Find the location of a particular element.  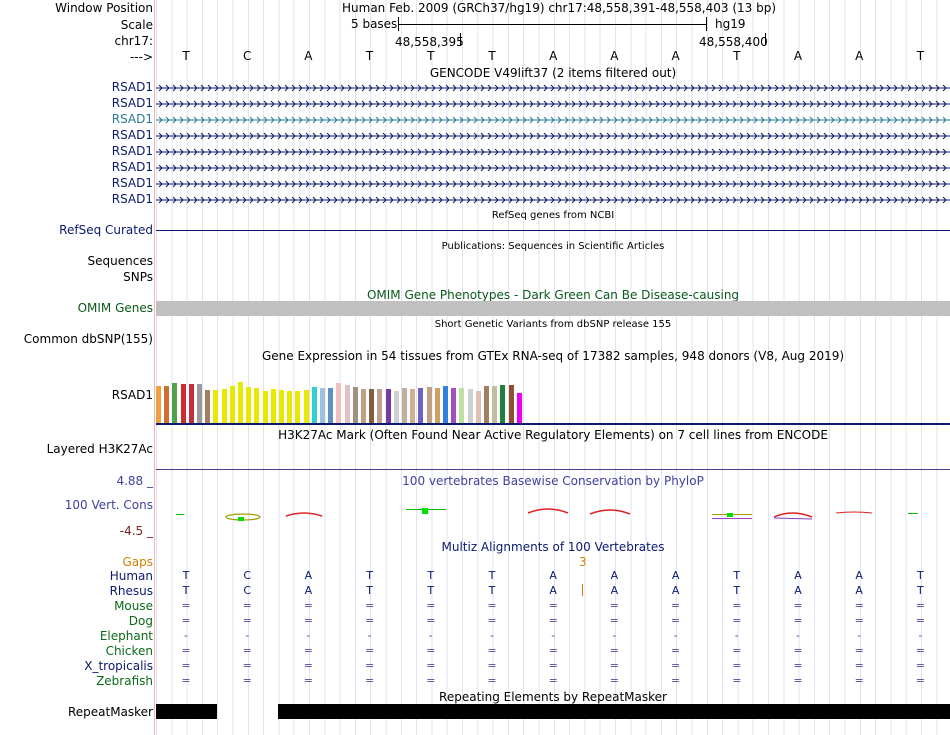

snps-label: SNPs is located at coordinates (138, 277).